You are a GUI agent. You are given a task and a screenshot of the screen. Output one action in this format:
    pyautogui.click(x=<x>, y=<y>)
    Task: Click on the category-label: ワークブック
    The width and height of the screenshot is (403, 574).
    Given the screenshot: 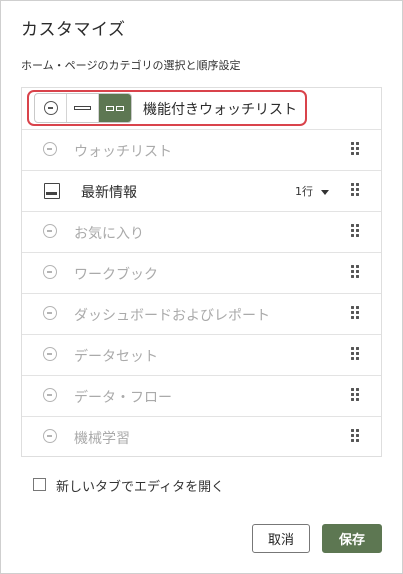 What is the action you would take?
    pyautogui.click(x=116, y=275)
    